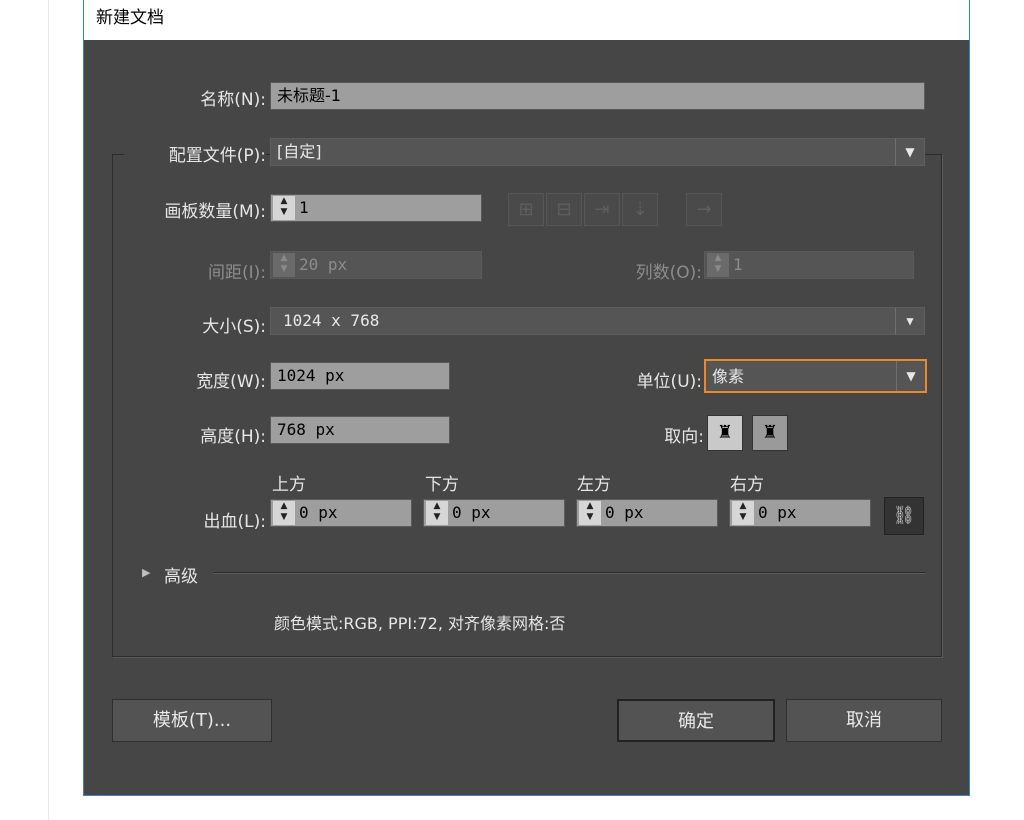 This screenshot has height=820, width=1024. I want to click on summary-text: 颜色模式:RGB, PPI:72, 对齐像素网格:否, so click(420, 623).